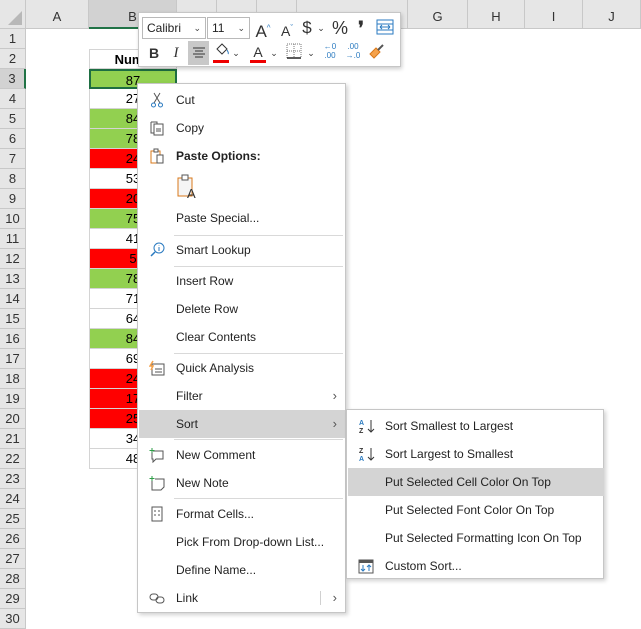  I want to click on row-header-28: 28, so click(13, 579).